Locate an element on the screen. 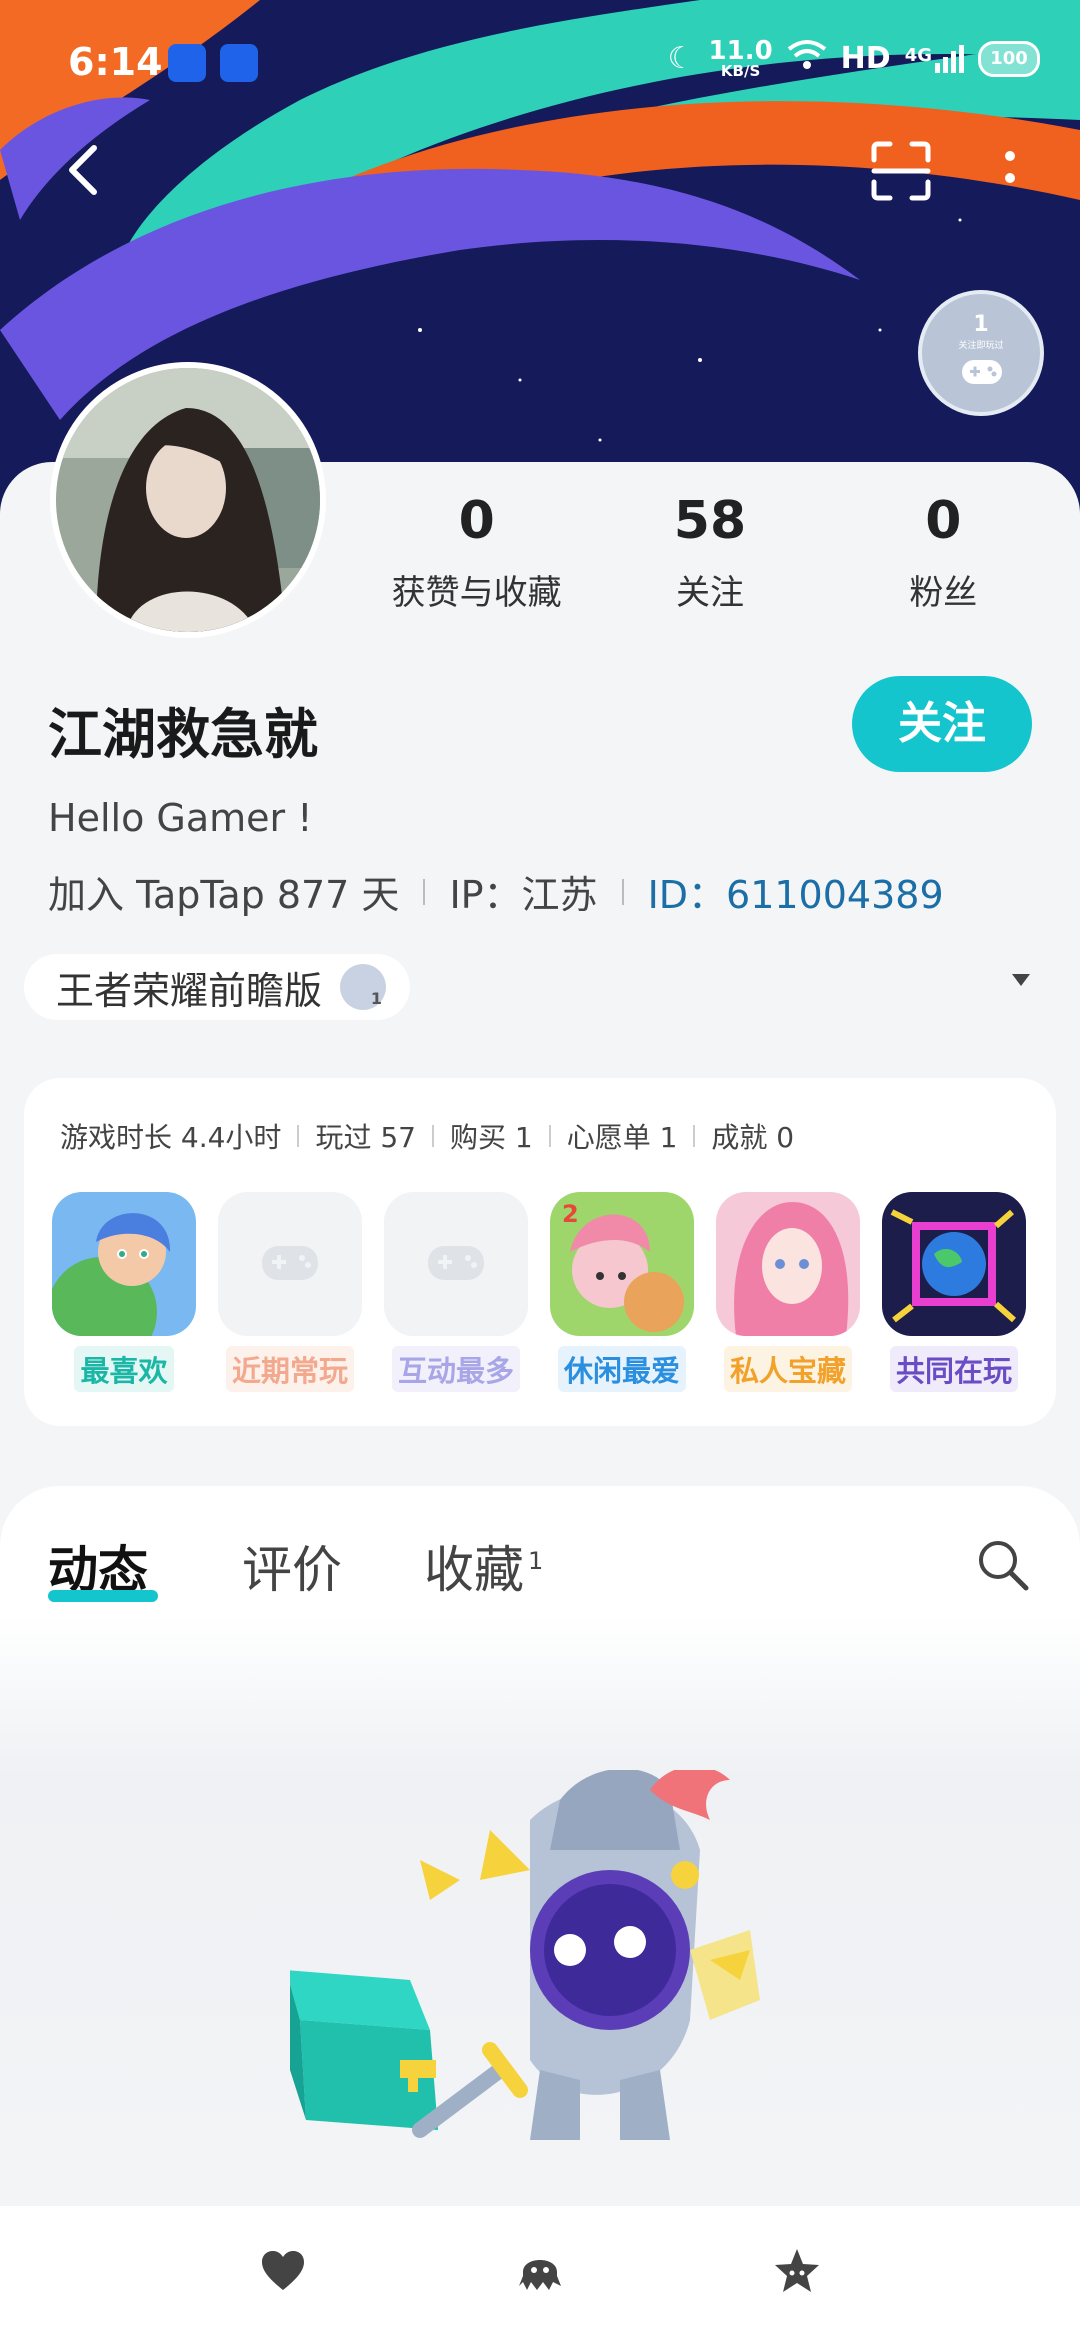  svg-text: 2 is located at coordinates (570, 1214).